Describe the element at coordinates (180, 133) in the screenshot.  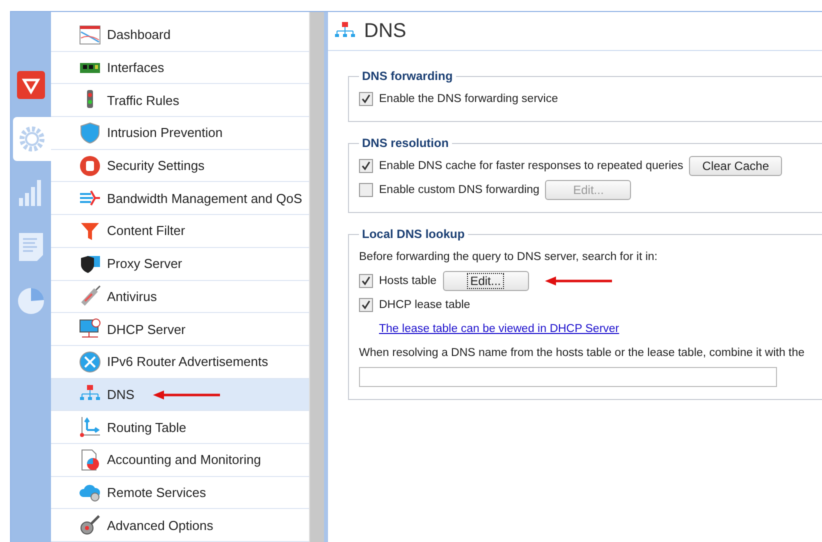
I see `nav-item: Intrusion Prevention` at that location.